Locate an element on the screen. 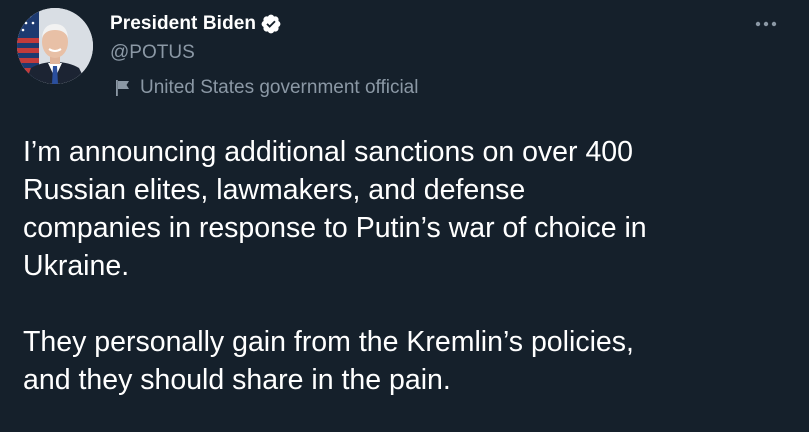 The height and width of the screenshot is (432, 809). display-name: President Biden is located at coordinates (183, 24).